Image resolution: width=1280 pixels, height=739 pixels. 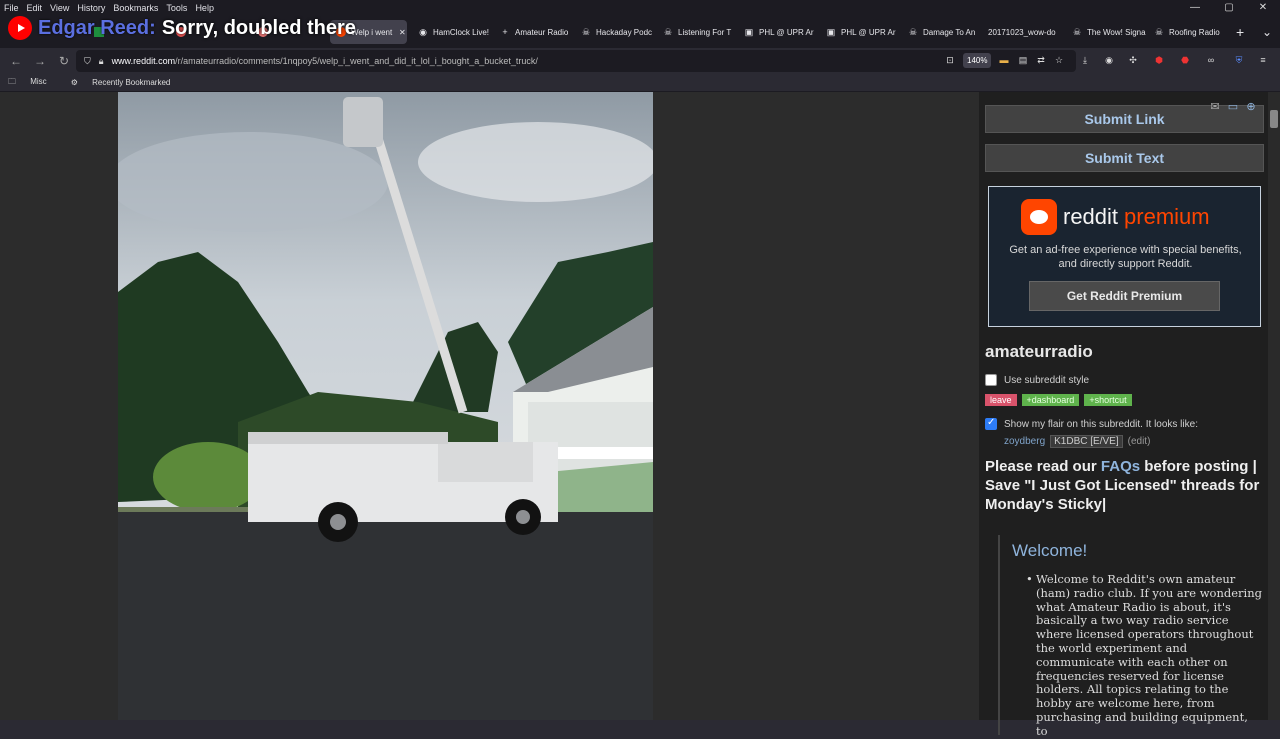 I want to click on tab-wow-signal: ☠ The Wow! Signa, so click(x=1108, y=32).